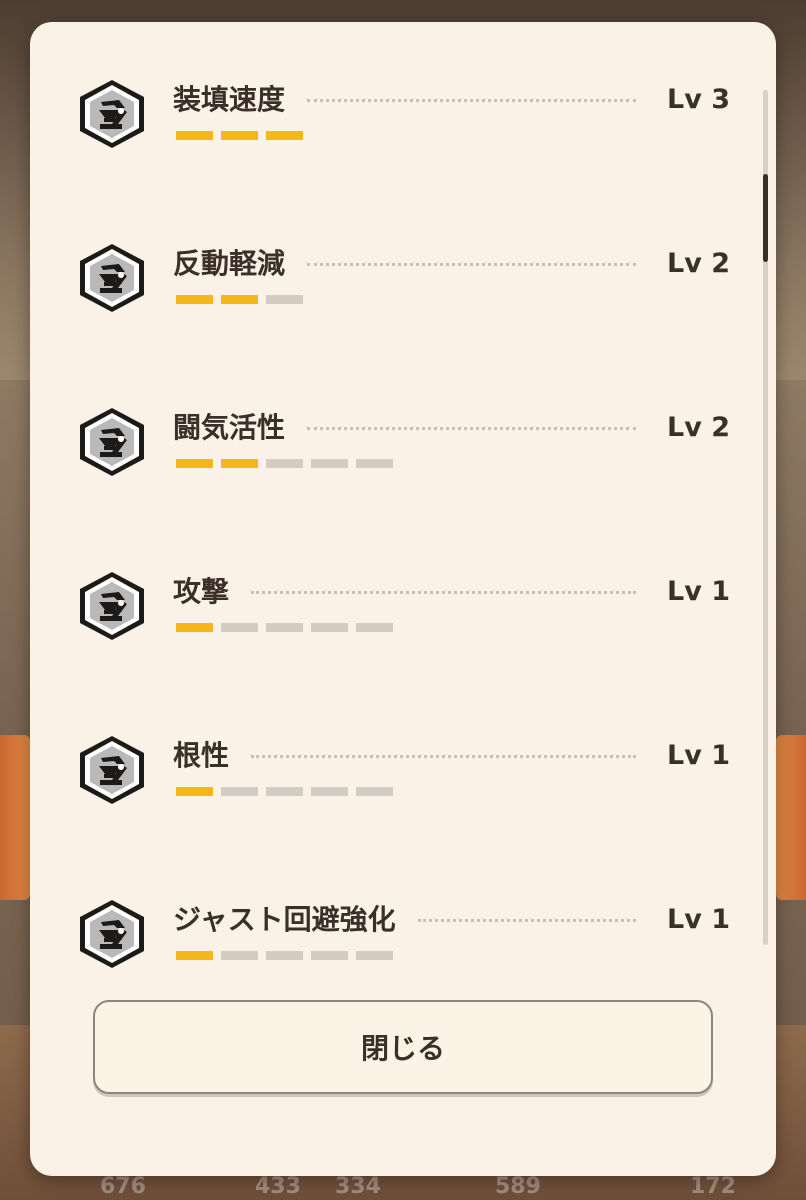  I want to click on scrollbar-thumb, so click(765, 218).